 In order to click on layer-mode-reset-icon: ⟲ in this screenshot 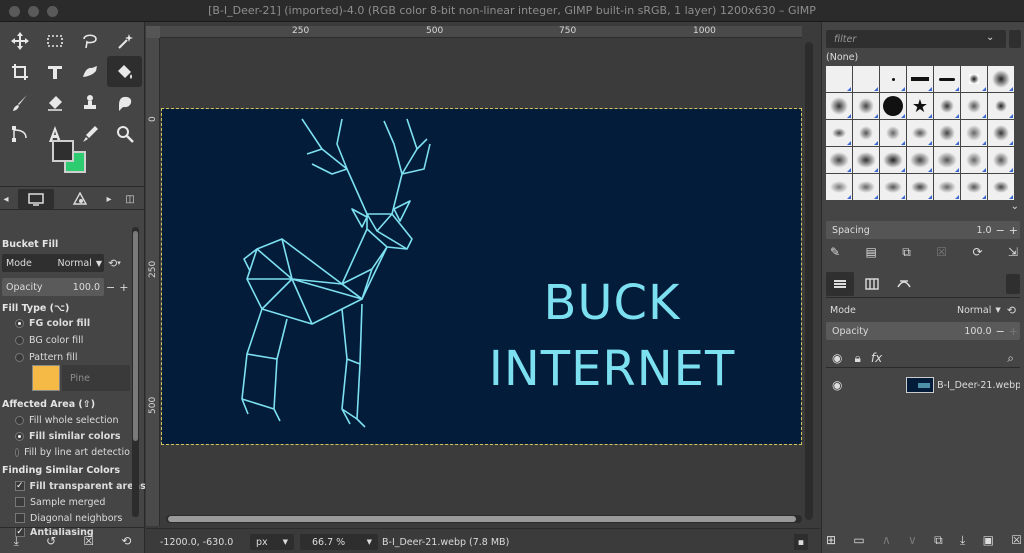, I will do `click(1011, 310)`.